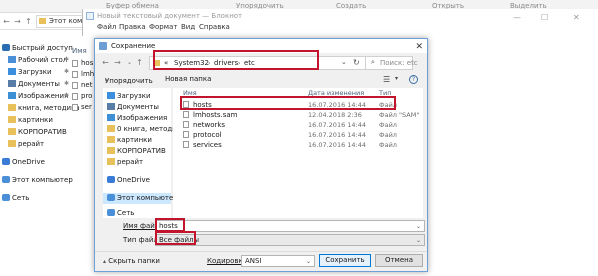  I want to click on breadcrumb-overflow: «, so click(166, 63).